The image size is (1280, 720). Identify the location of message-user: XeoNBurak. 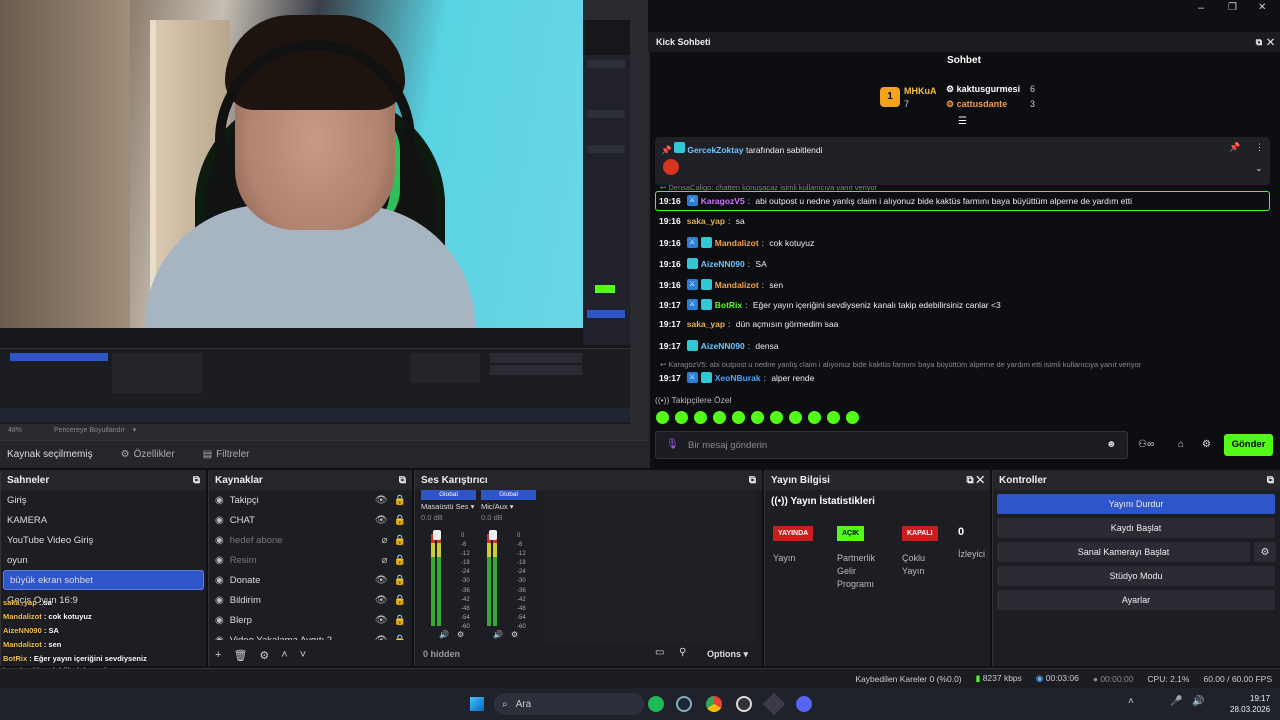
(738, 378).